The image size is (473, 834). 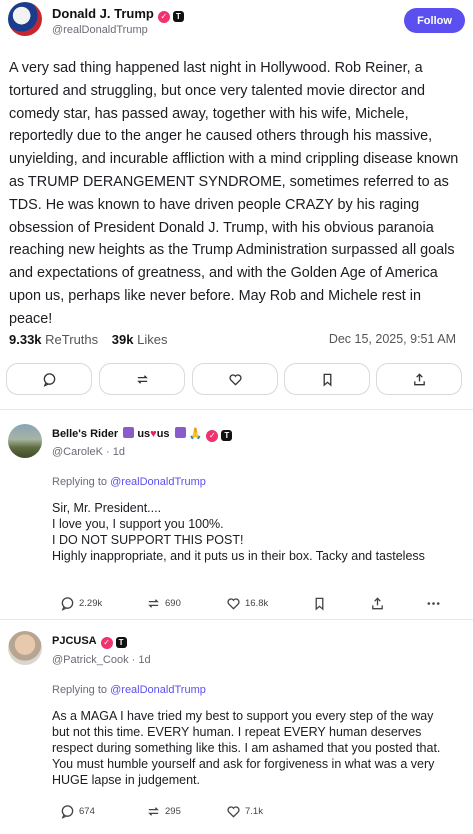 What do you see at coordinates (85, 434) in the screenshot?
I see `reply-author-name: Belle's Rider` at bounding box center [85, 434].